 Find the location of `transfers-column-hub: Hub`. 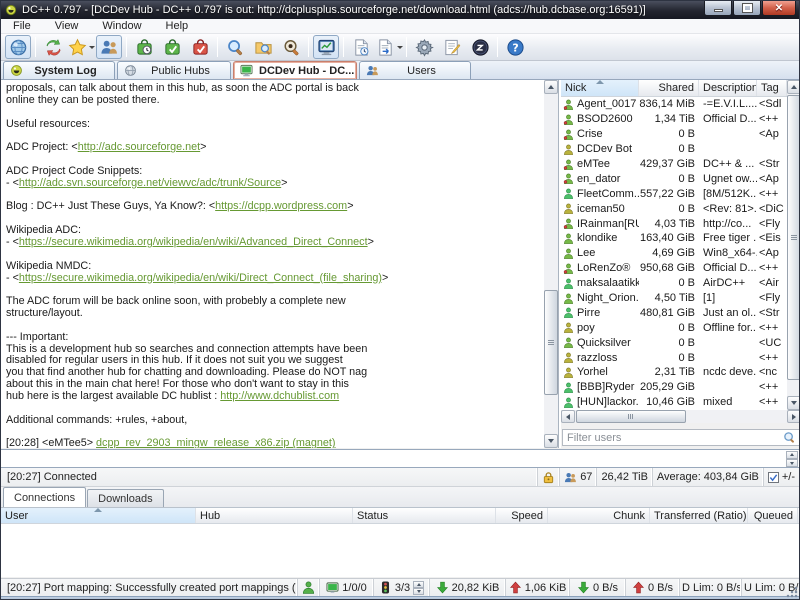

transfers-column-hub: Hub is located at coordinates (274, 515).